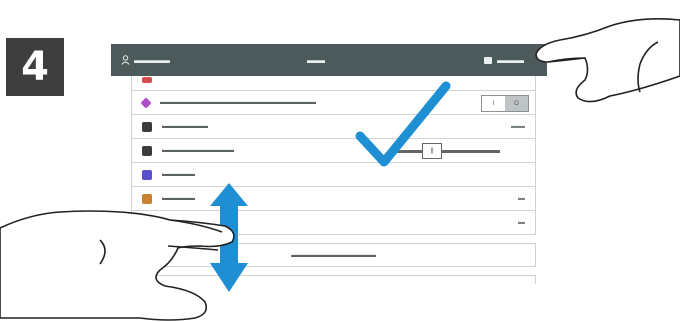  Describe the element at coordinates (117, 265) in the screenshot. I see `hand-swipe-icon` at that location.